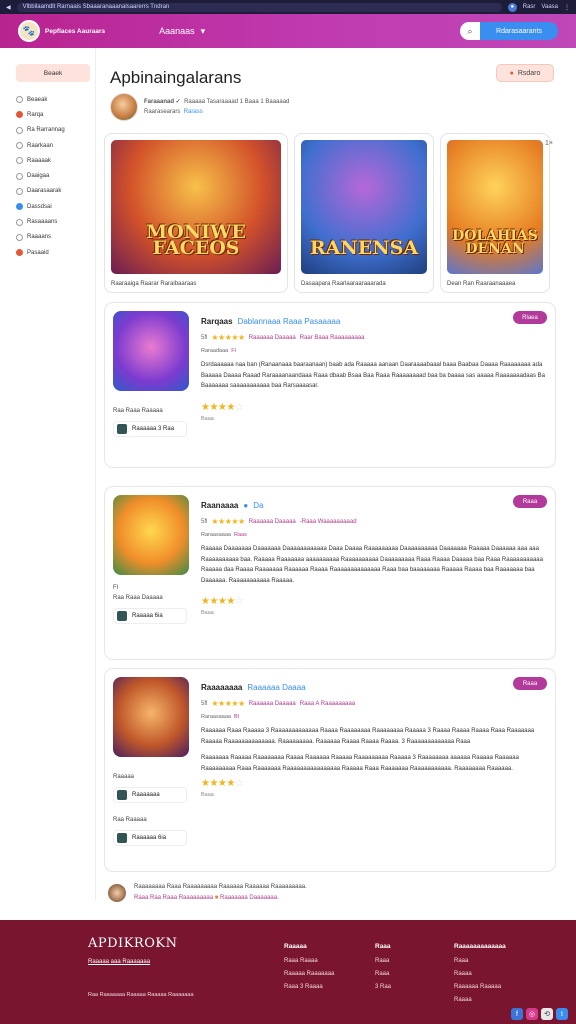 This screenshot has height=1024, width=576. I want to click on app-name: Raanaaaa, so click(219, 505).